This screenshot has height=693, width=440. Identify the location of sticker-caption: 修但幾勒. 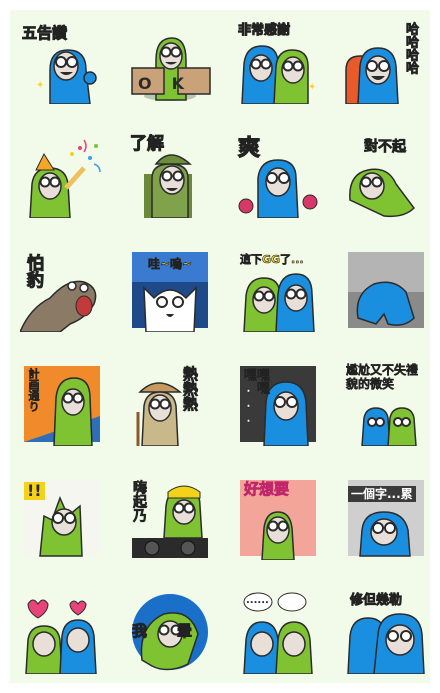
(376, 600).